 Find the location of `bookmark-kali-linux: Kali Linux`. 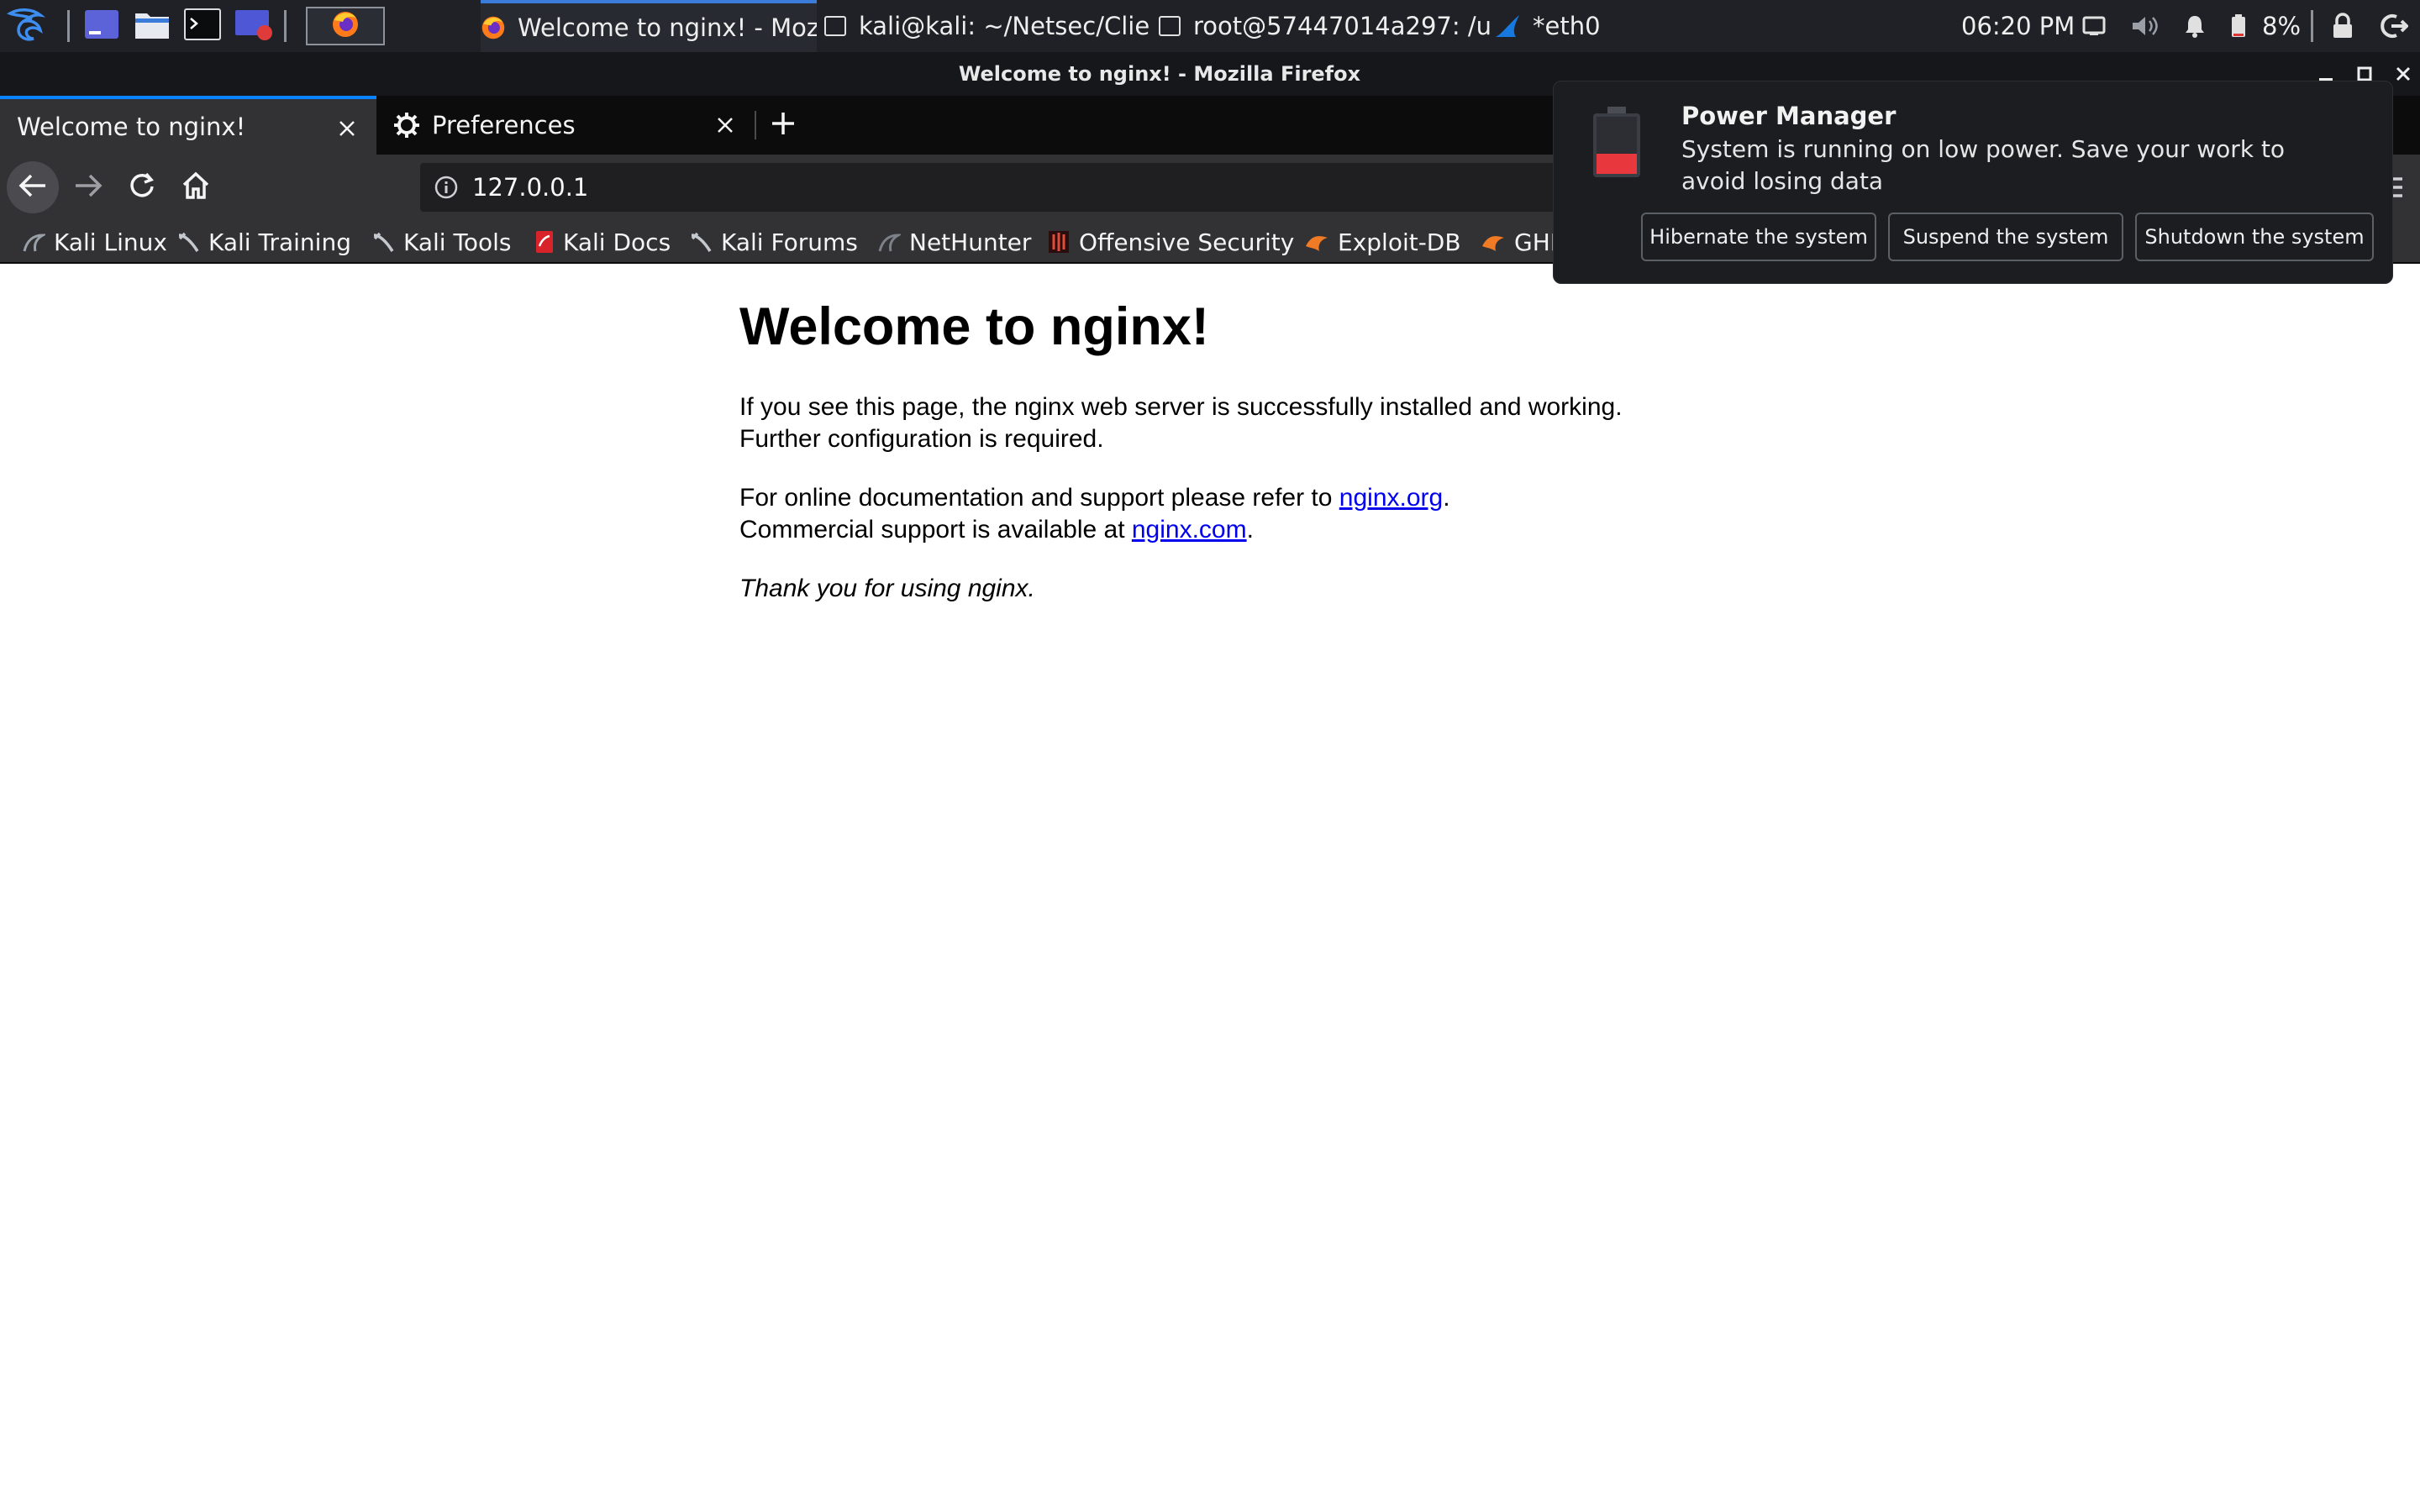

bookmark-kali-linux: Kali Linux is located at coordinates (94, 242).